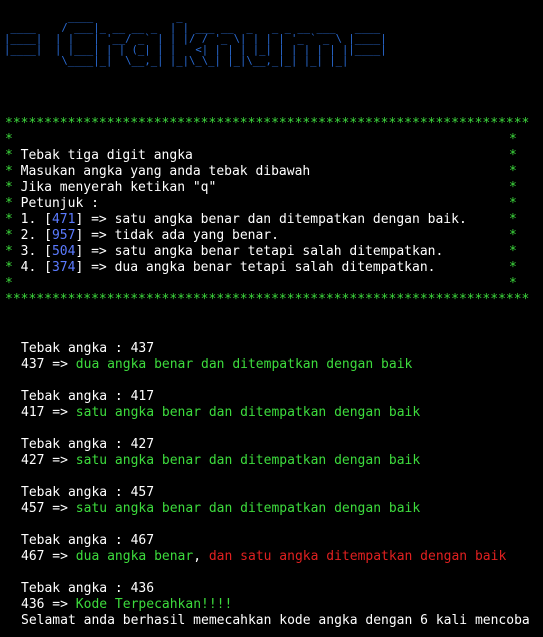 Image resolution: width=543 pixels, height=637 pixels. What do you see at coordinates (63, 267) in the screenshot?
I see `hint-code: 374` at bounding box center [63, 267].